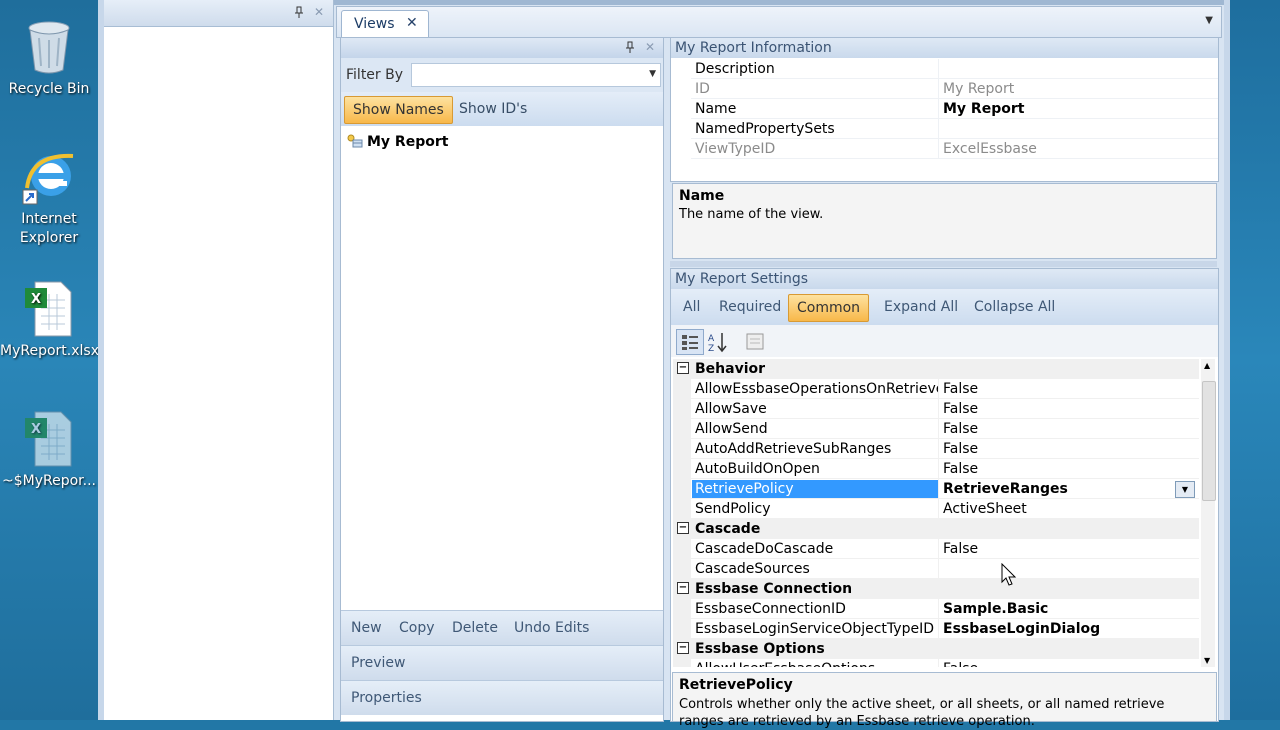 The height and width of the screenshot is (730, 1280). I want to click on property-row: AllowSend False, so click(936, 429).